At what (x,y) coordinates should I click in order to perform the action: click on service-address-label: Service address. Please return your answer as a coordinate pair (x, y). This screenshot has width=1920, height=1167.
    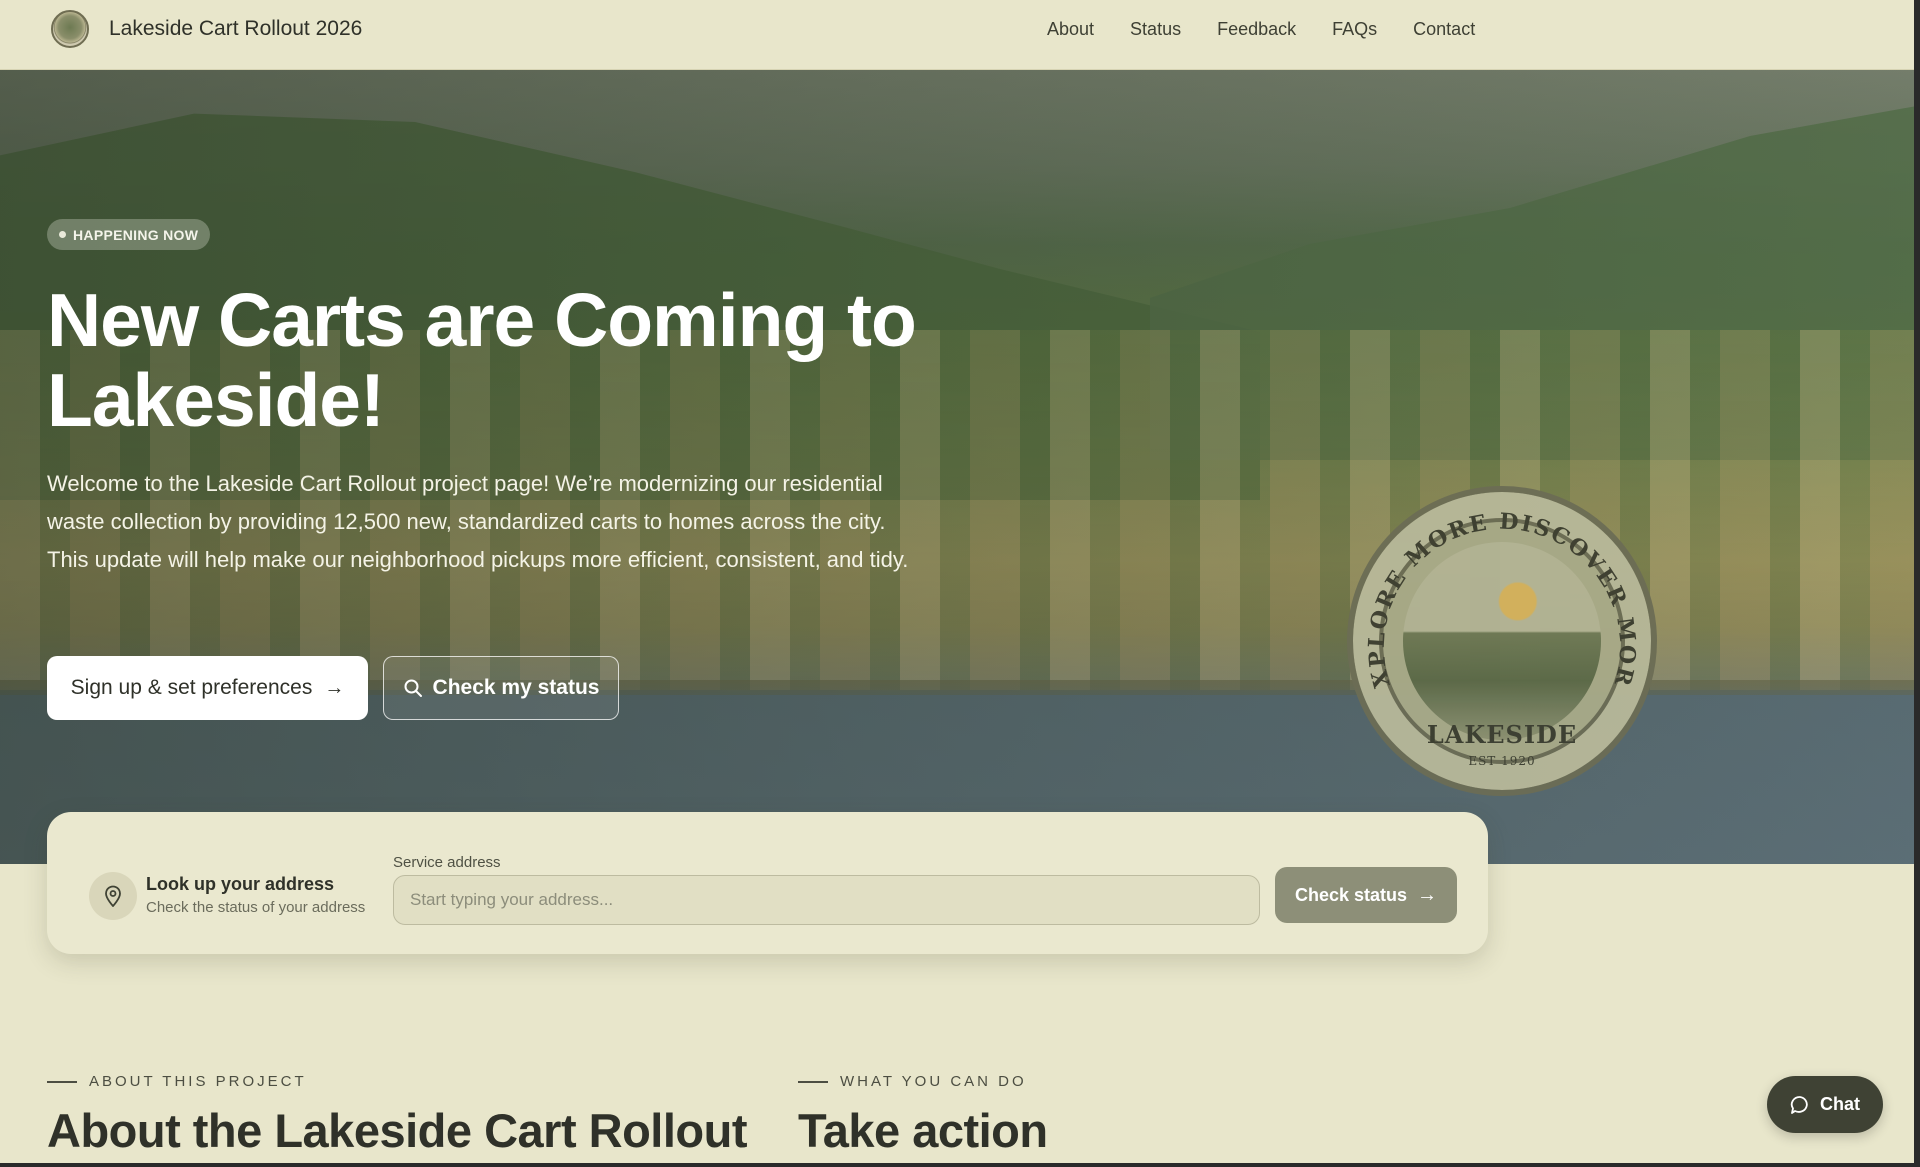
    Looking at the image, I should click on (447, 862).